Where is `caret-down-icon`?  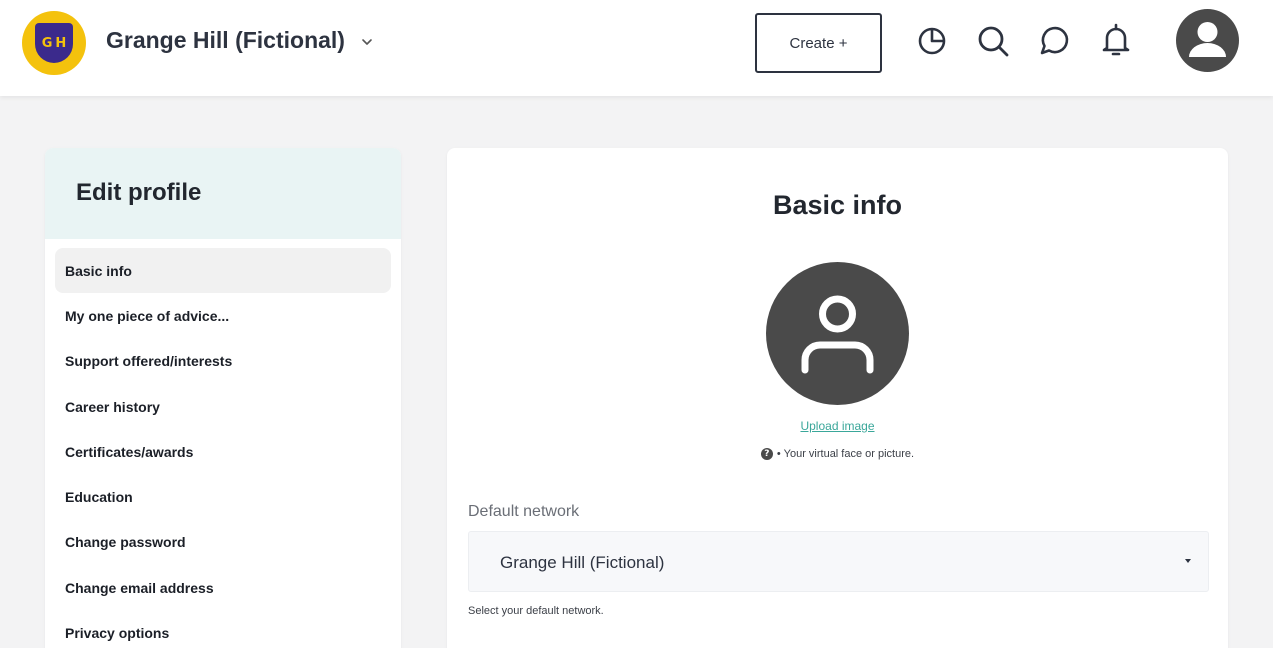 caret-down-icon is located at coordinates (1188, 561).